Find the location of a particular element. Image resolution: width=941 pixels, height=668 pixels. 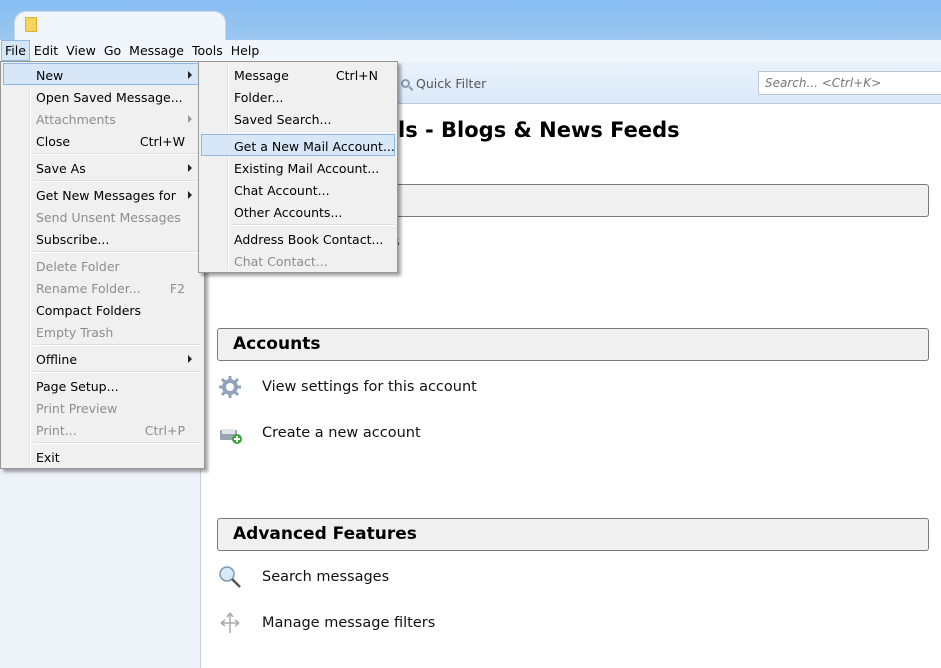

menu-item-label: Delete Folder is located at coordinates (78, 266).